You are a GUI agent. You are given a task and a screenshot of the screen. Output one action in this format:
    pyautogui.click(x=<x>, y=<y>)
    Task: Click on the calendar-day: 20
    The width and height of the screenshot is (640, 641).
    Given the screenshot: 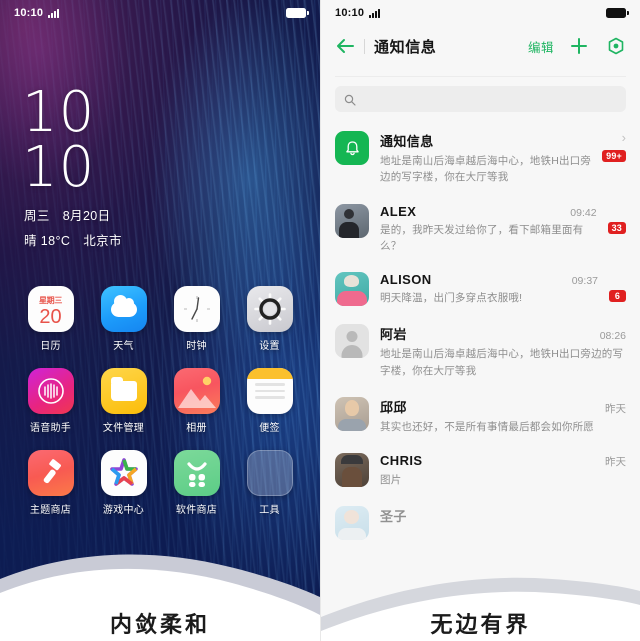 What is the action you would take?
    pyautogui.click(x=50, y=317)
    